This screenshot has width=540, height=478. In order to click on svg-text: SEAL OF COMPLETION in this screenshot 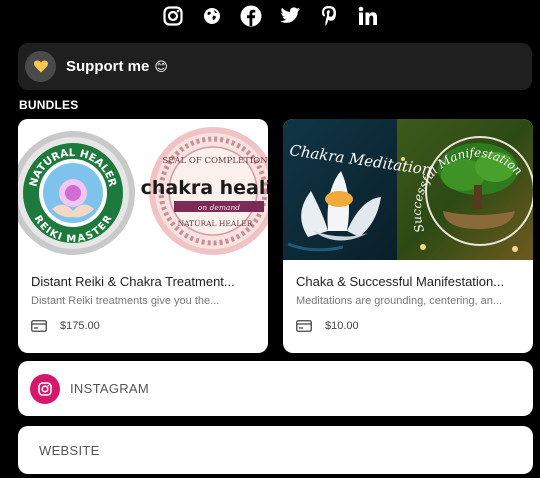, I will do `click(215, 161)`.